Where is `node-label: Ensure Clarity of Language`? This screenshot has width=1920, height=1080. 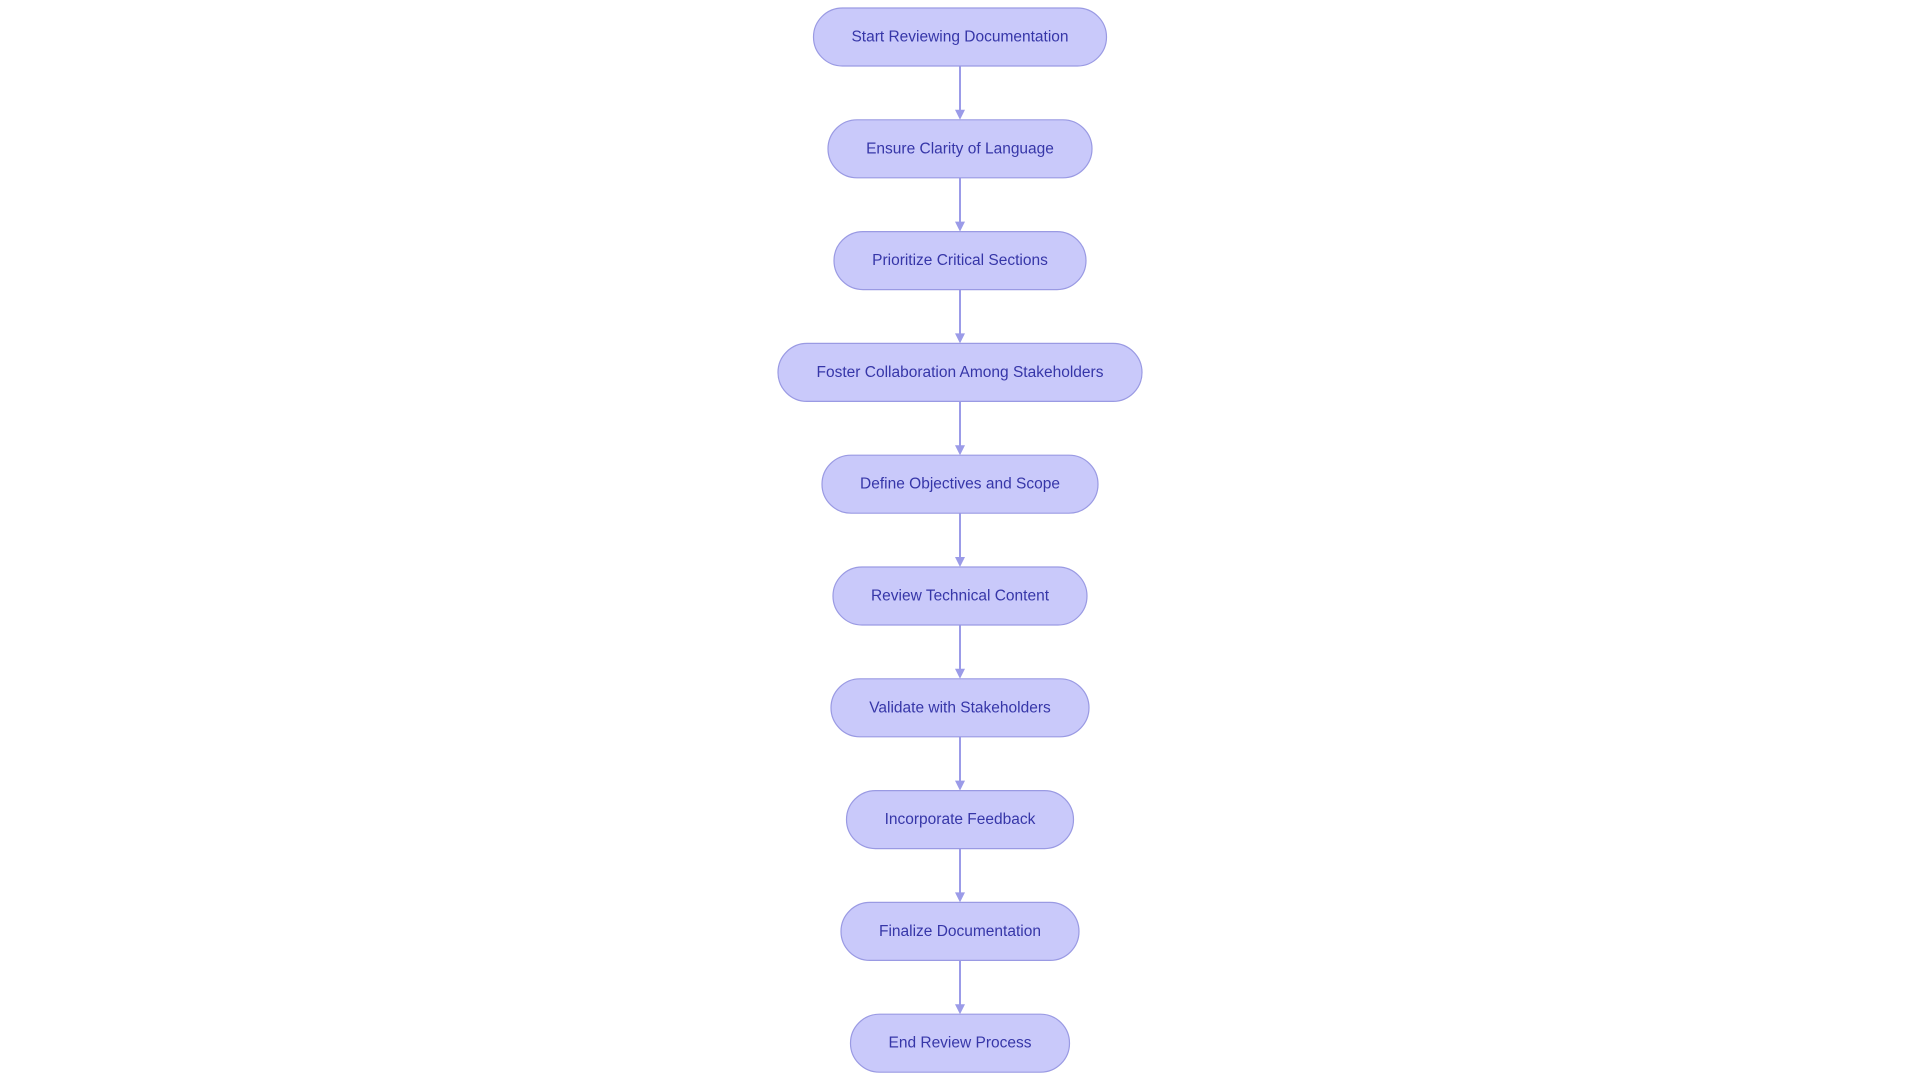 node-label: Ensure Clarity of Language is located at coordinates (960, 148).